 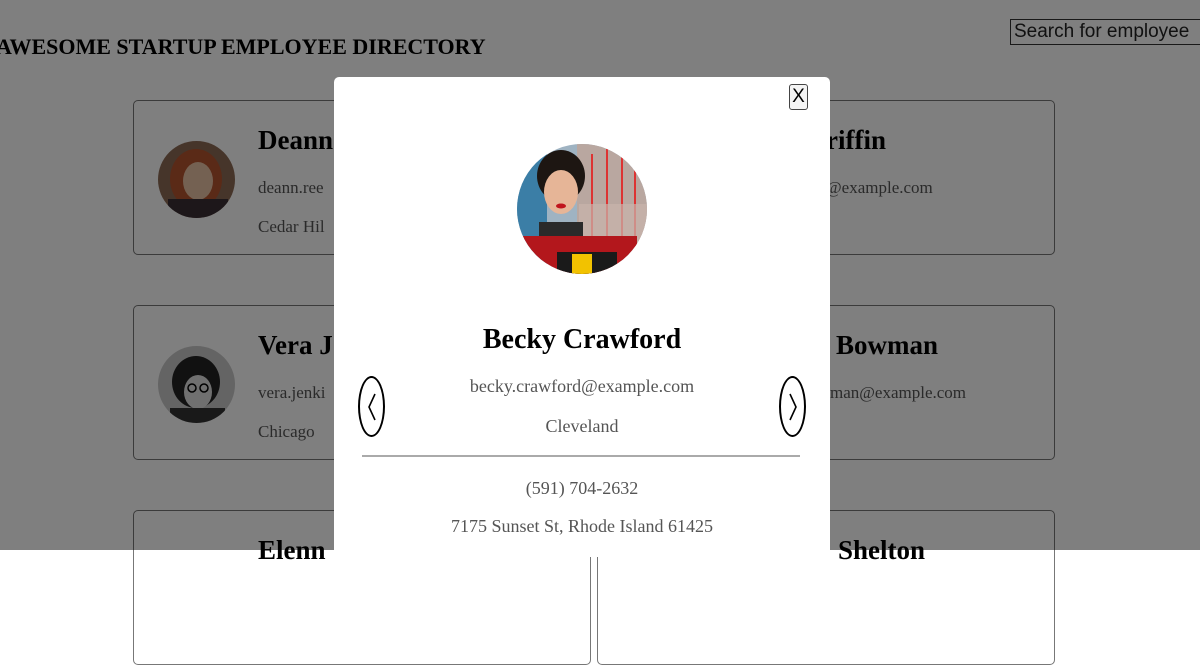 I want to click on close-button: X, so click(x=798, y=97).